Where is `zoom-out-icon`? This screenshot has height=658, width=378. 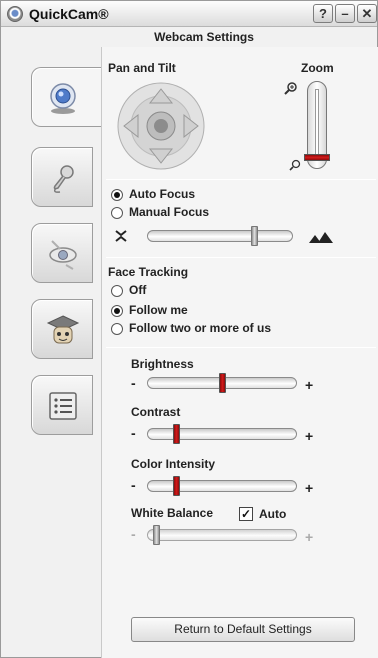 zoom-out-icon is located at coordinates (295, 165).